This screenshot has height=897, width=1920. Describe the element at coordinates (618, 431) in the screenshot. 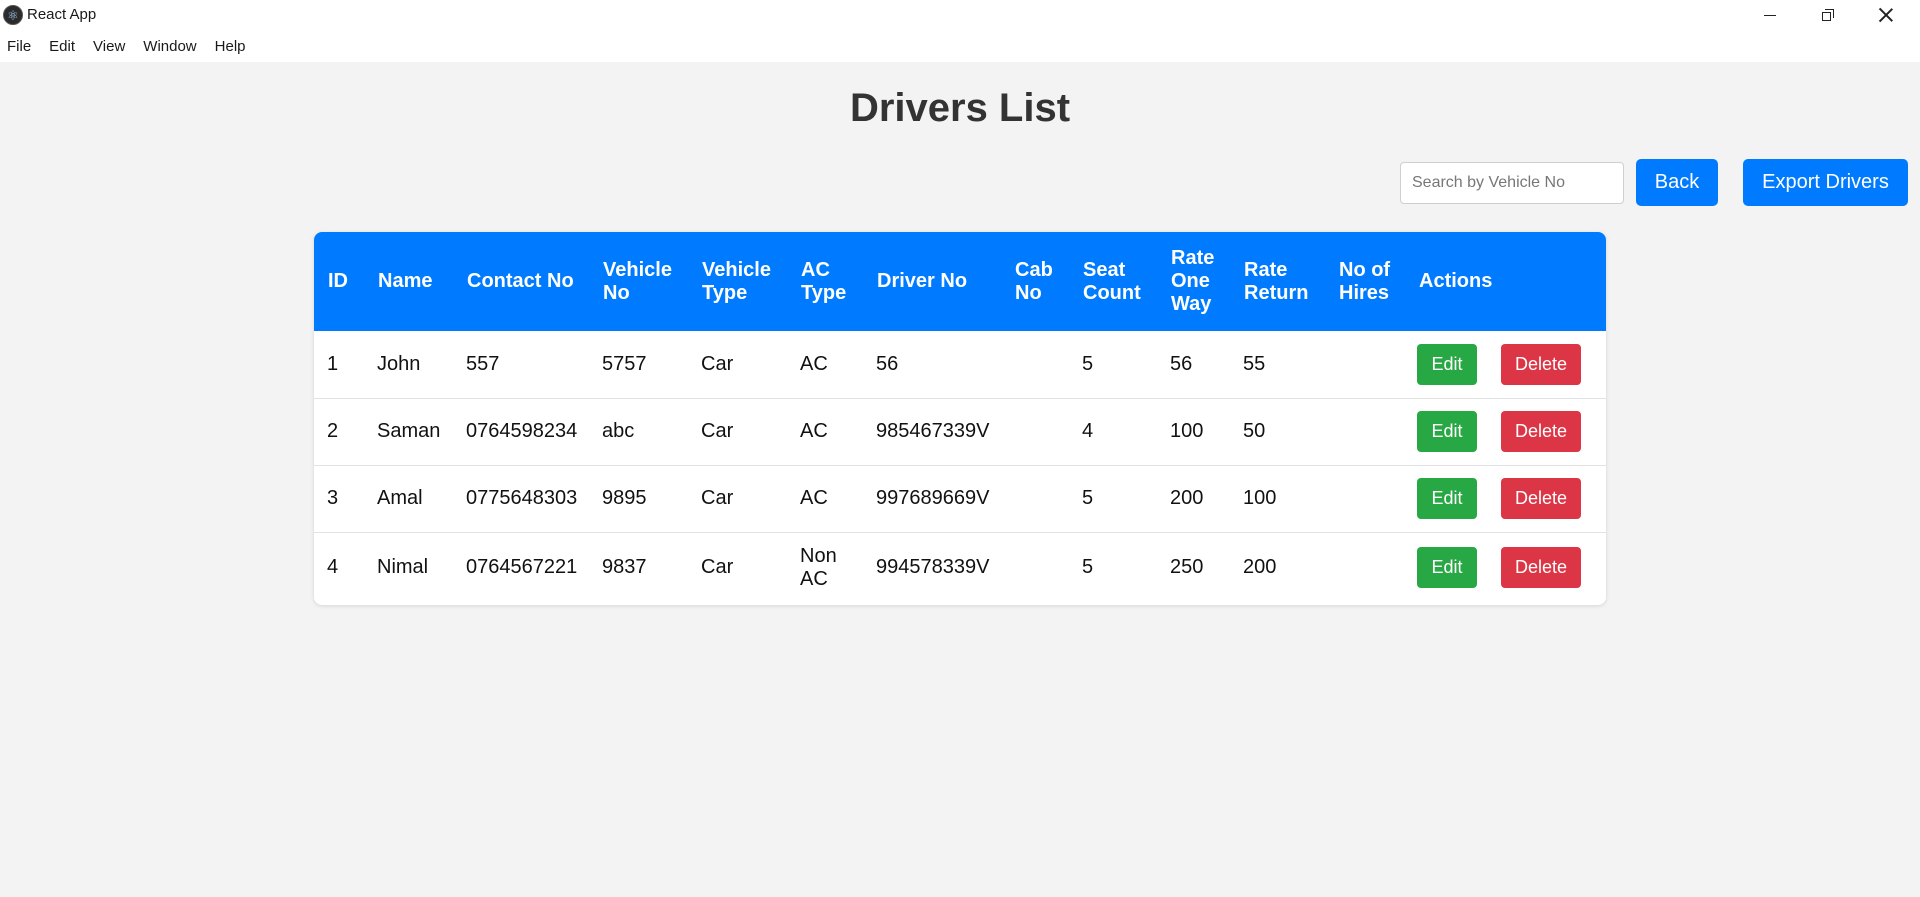

I see `cell-vehicle-no: abc` at that location.